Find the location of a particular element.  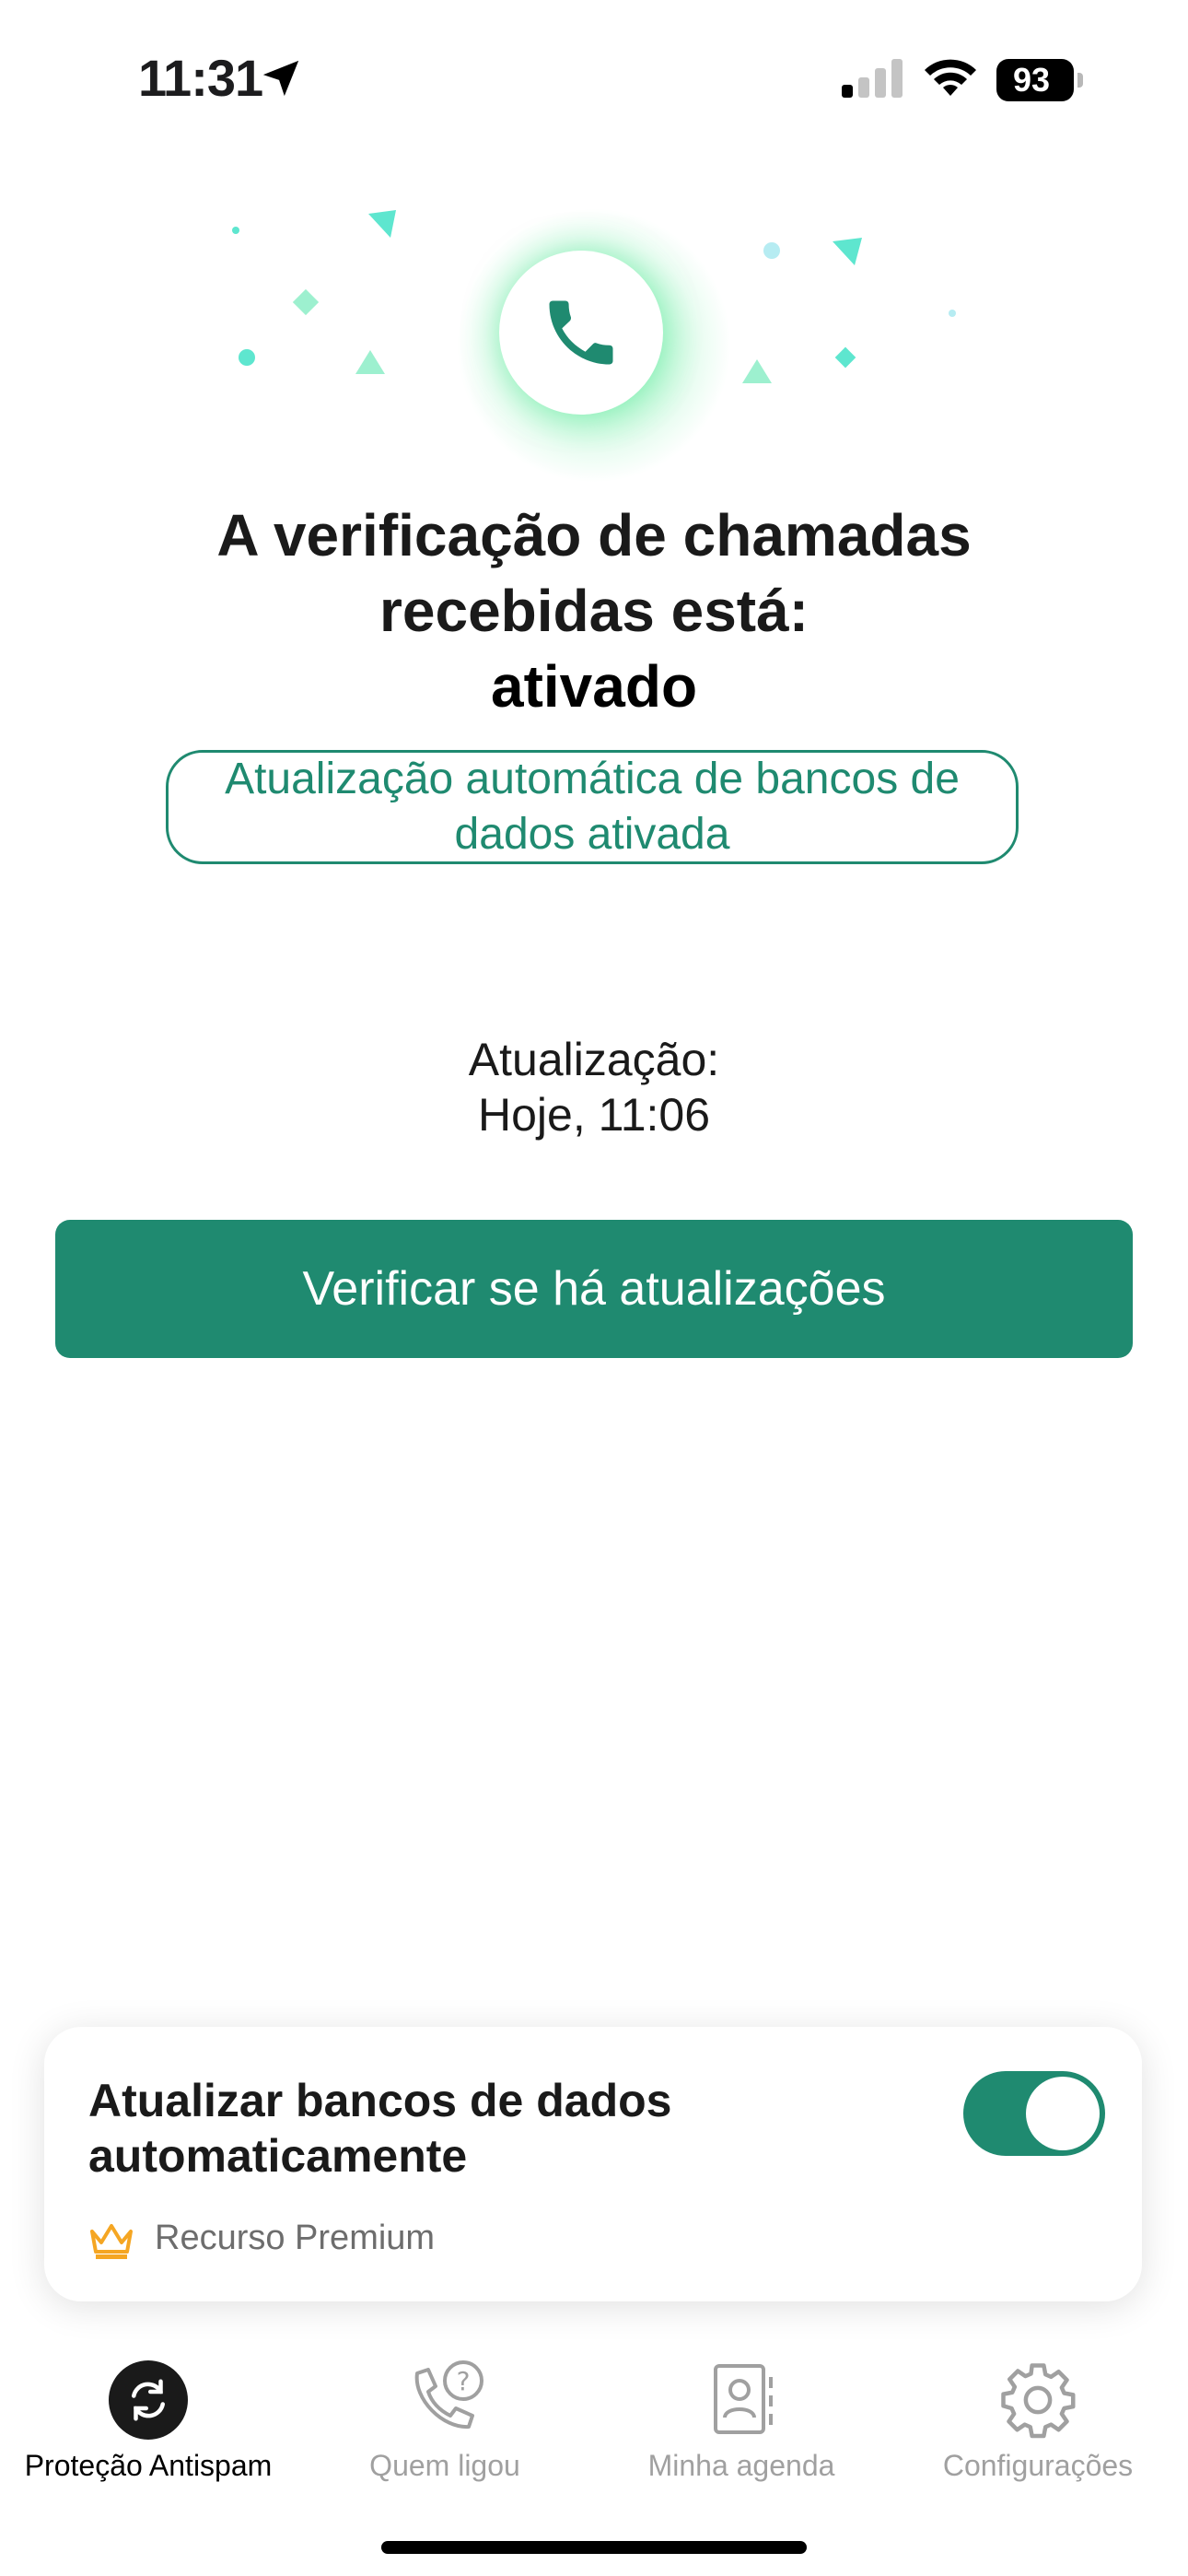

last-update-time: Hoje, 11:06 is located at coordinates (594, 1115).